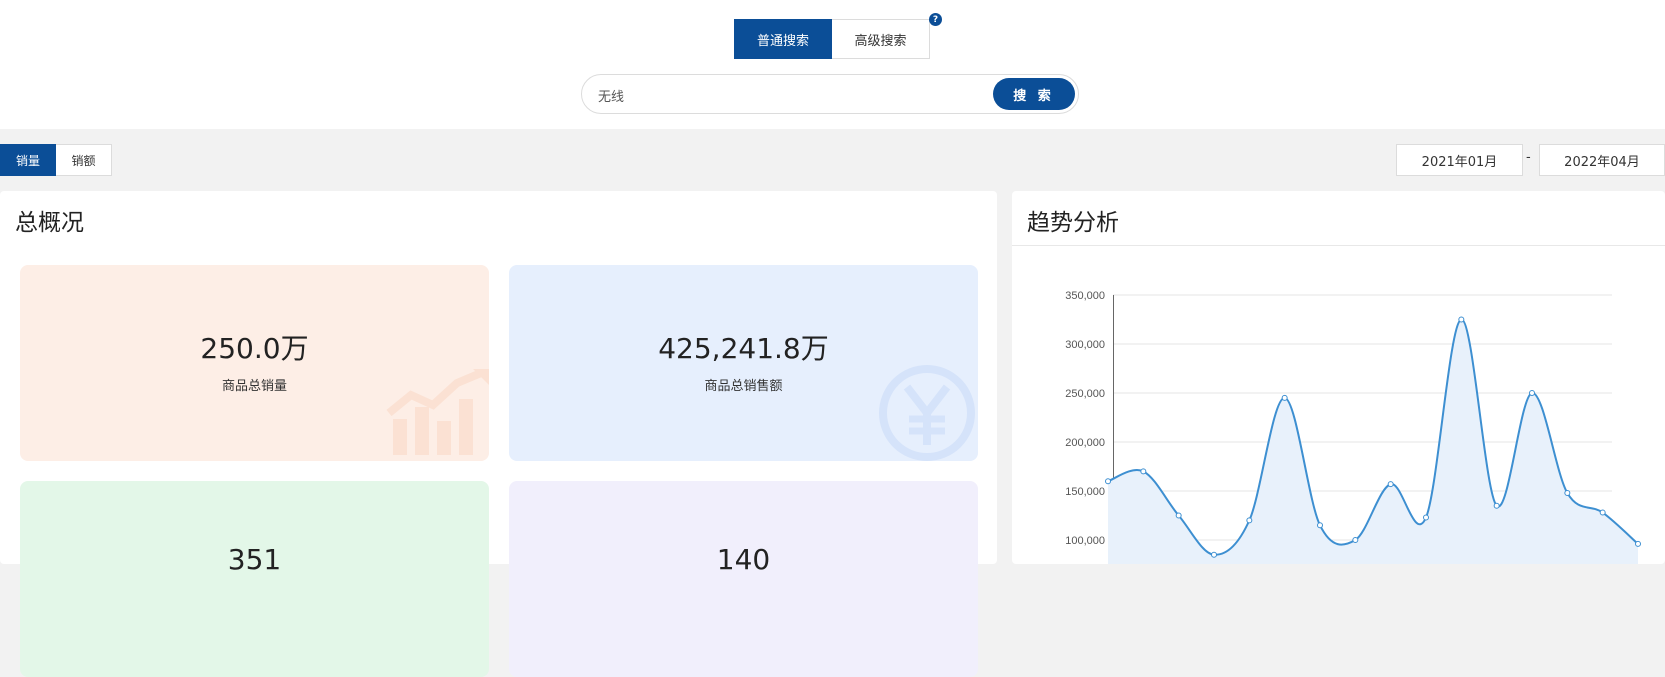  What do you see at coordinates (1602, 160) in the screenshot?
I see `date-end-input: 2022年04月` at bounding box center [1602, 160].